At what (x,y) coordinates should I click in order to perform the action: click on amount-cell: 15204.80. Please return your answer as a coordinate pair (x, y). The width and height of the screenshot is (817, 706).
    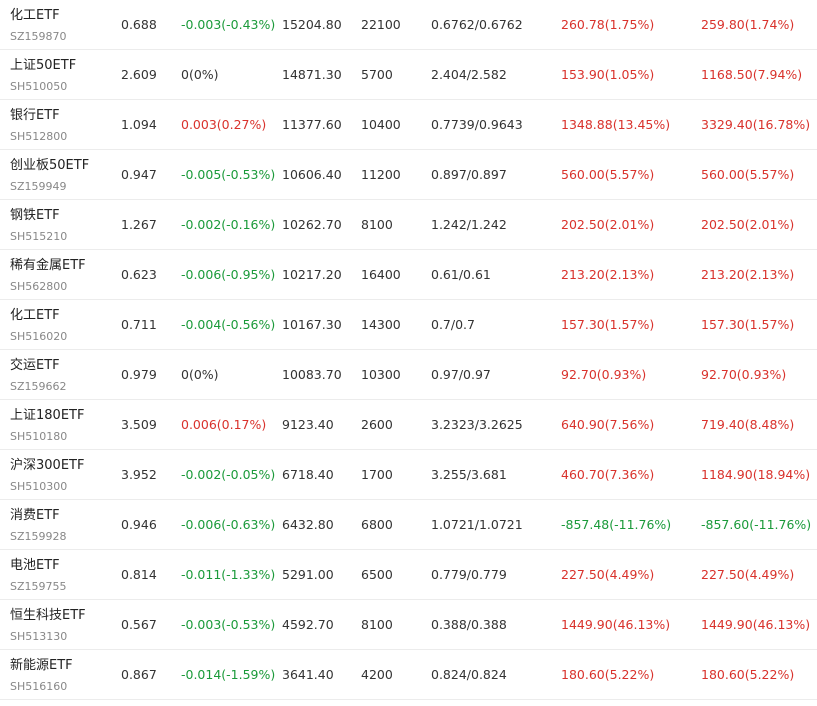
    Looking at the image, I should click on (312, 24).